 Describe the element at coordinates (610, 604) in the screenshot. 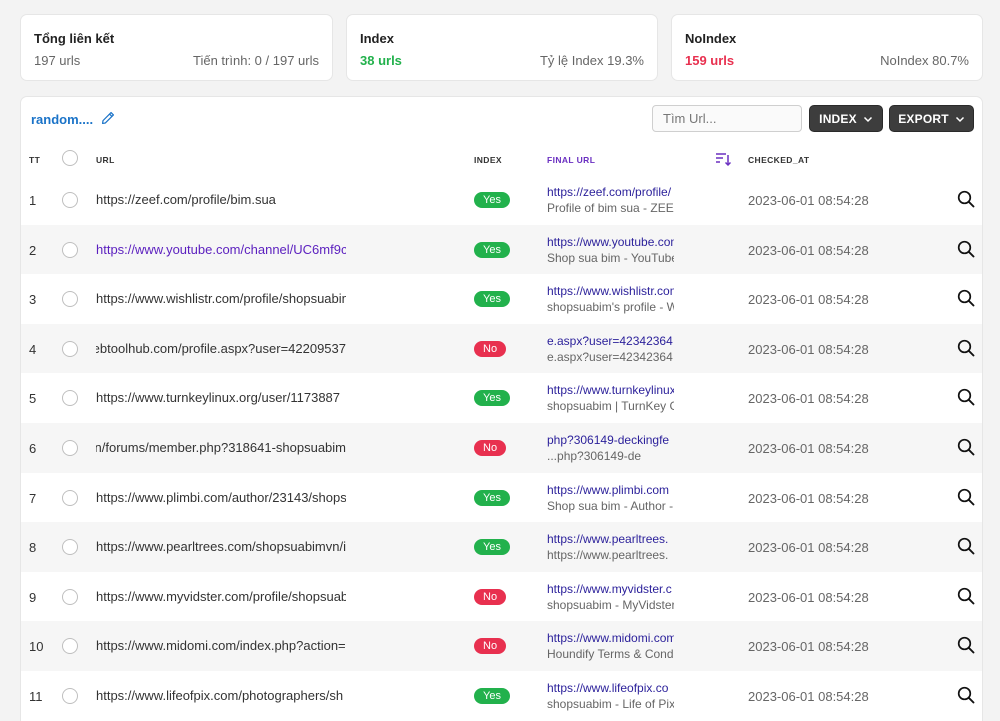

I see `final-url-title: shopsuabim - MyVidster` at that location.